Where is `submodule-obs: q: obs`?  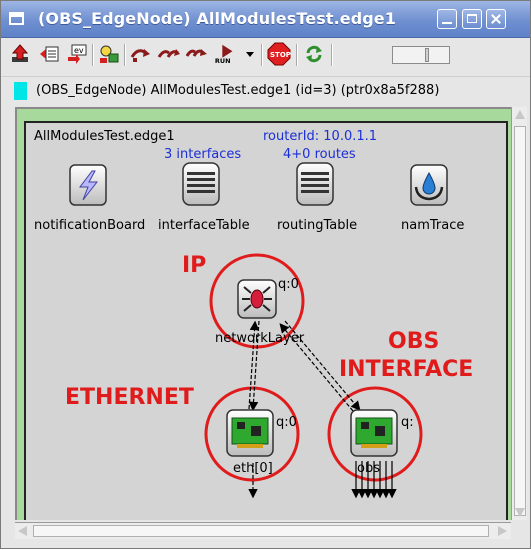 submodule-obs: q: obs is located at coordinates (382, 442).